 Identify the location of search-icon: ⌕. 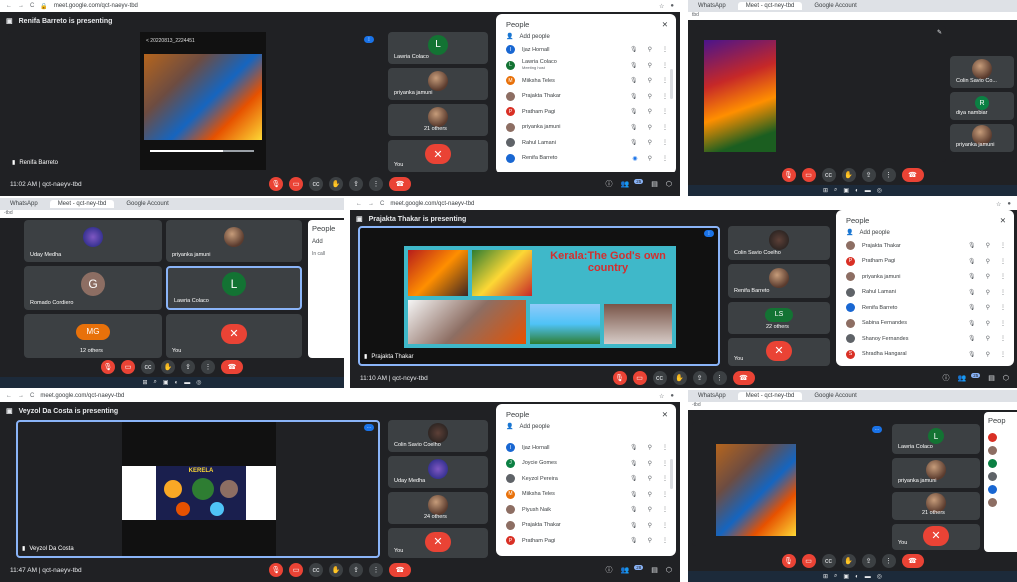
(835, 190).